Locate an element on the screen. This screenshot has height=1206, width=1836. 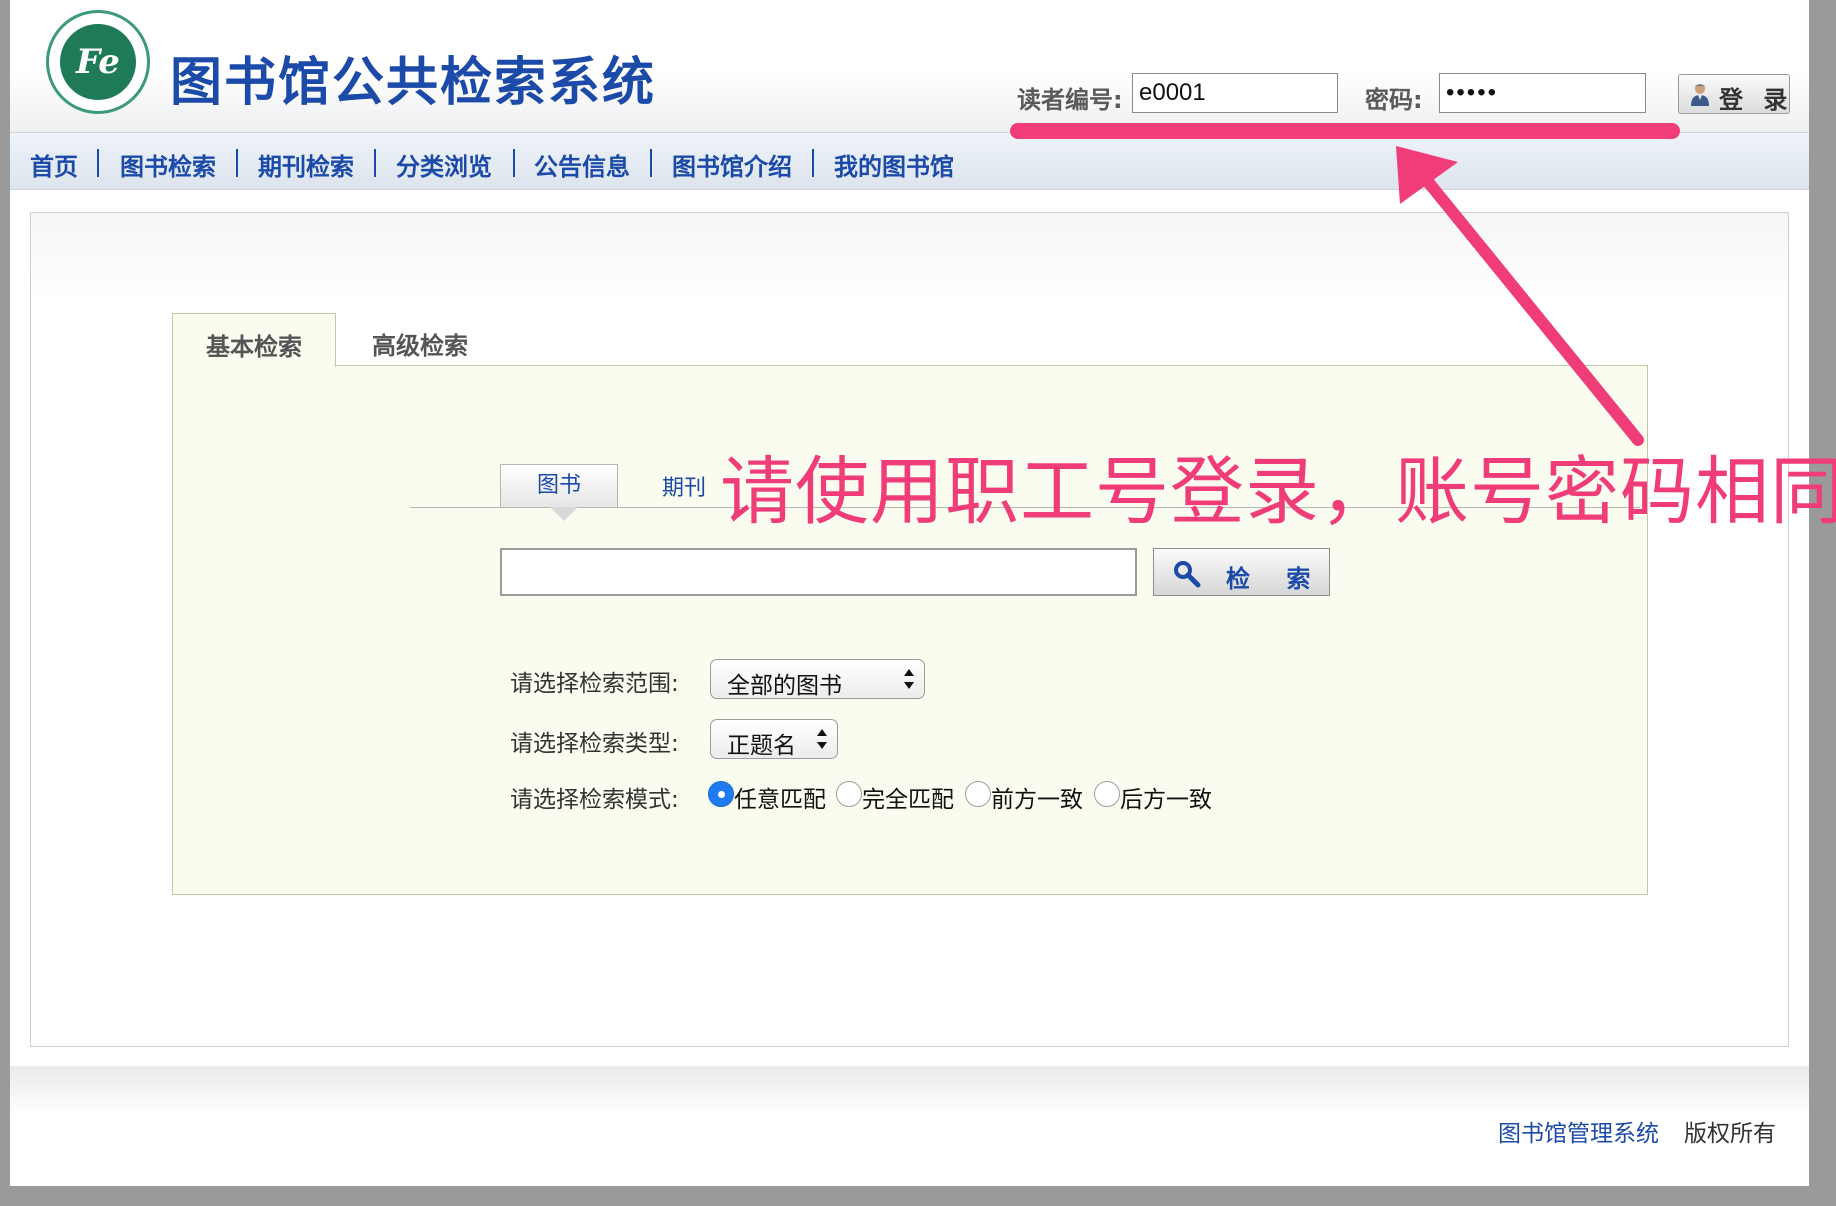
login-button-label: 登 录 is located at coordinates (1756, 100).